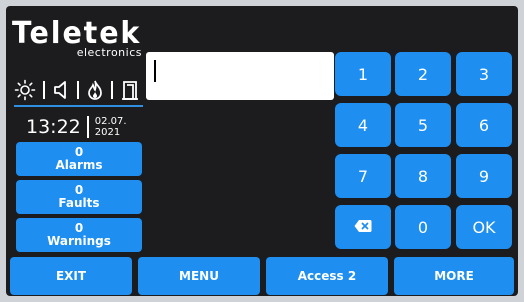 The height and width of the screenshot is (302, 524). I want to click on status-icons, so click(78, 90).